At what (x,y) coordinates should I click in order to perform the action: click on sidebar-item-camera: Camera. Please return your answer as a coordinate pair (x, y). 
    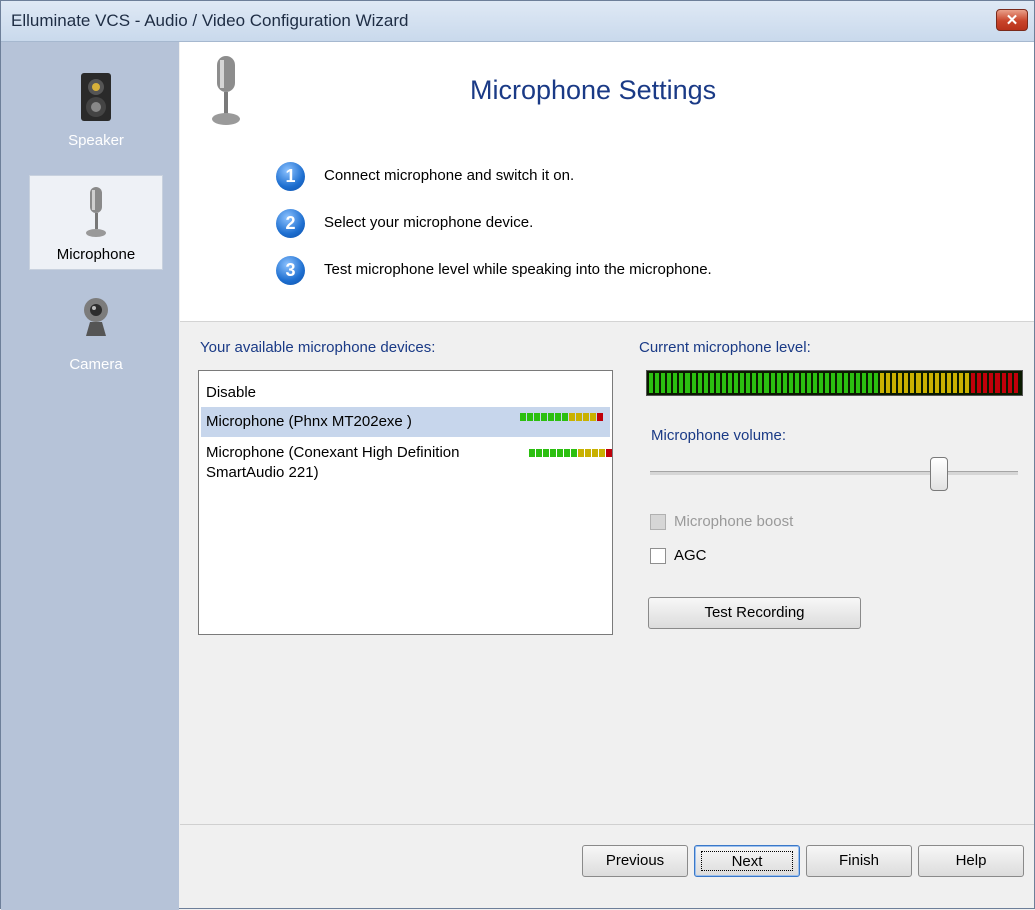
    Looking at the image, I should click on (96, 333).